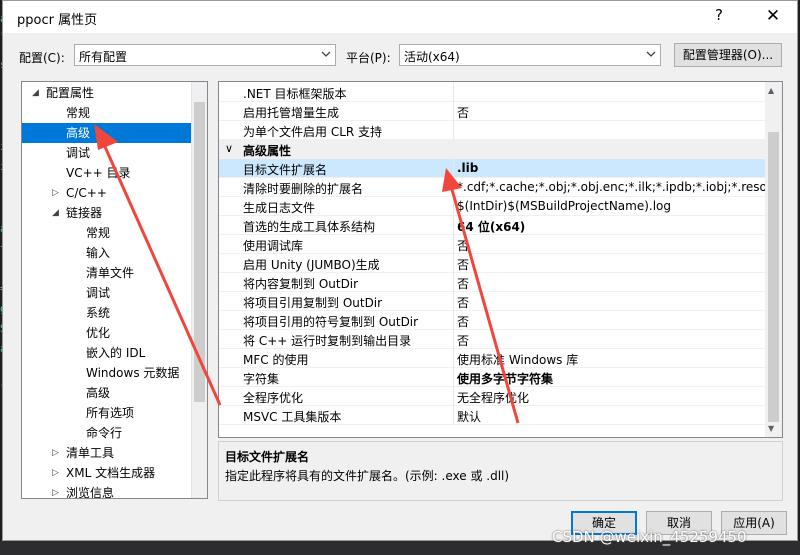  I want to click on grid-scrollbar: ▲ ▼, so click(773, 259).